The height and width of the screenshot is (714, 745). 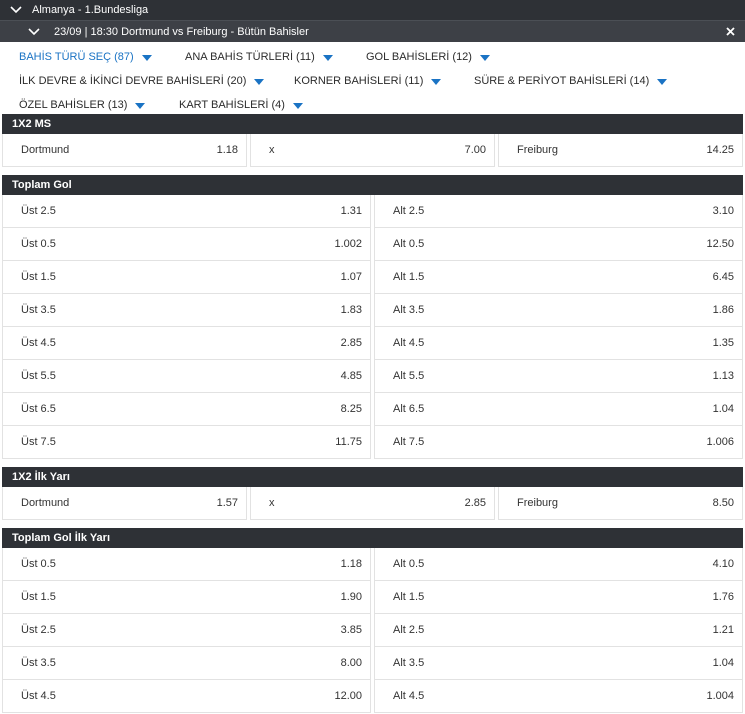 I want to click on odd-button-over: Üst 2.5 1.31, so click(x=186, y=211).